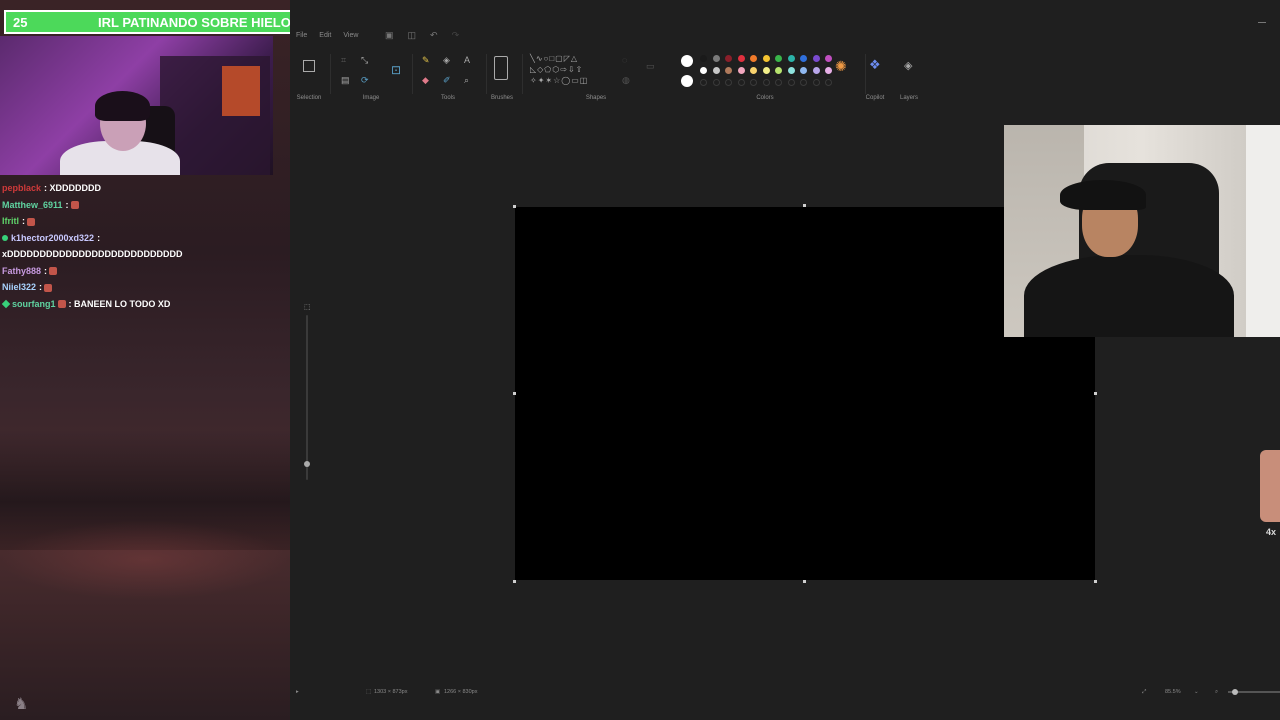 The width and height of the screenshot is (1280, 720). I want to click on crop-icon: ⌗, so click(343, 60).